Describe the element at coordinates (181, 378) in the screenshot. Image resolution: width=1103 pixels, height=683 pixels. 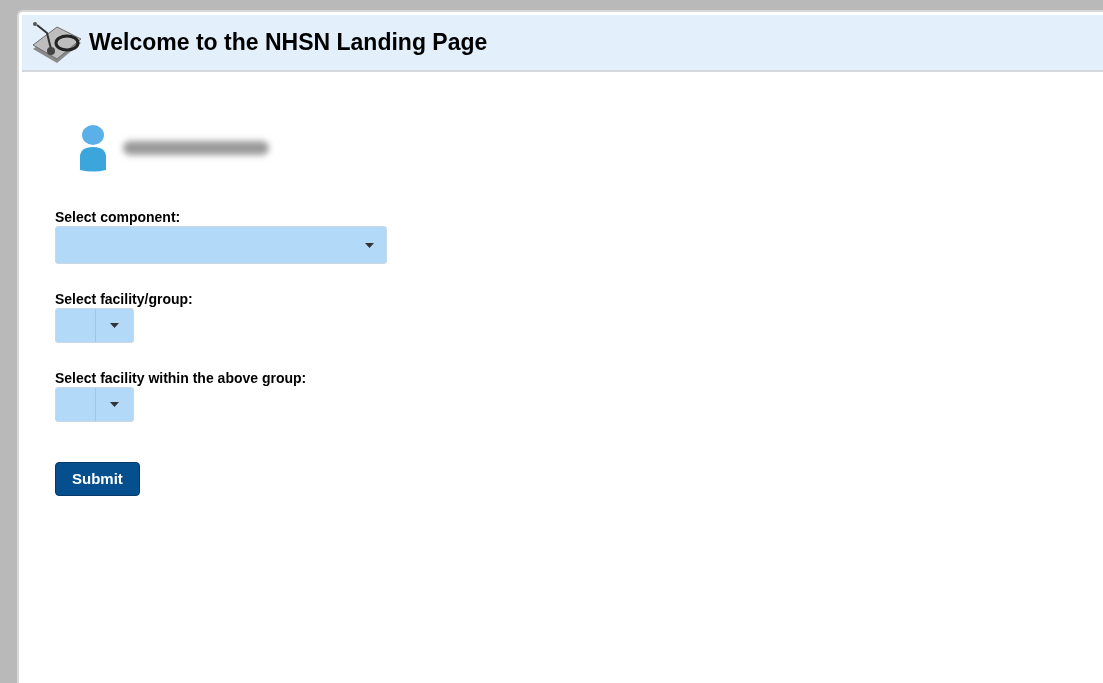
I see `field-label: Select facility within the above group:` at that location.